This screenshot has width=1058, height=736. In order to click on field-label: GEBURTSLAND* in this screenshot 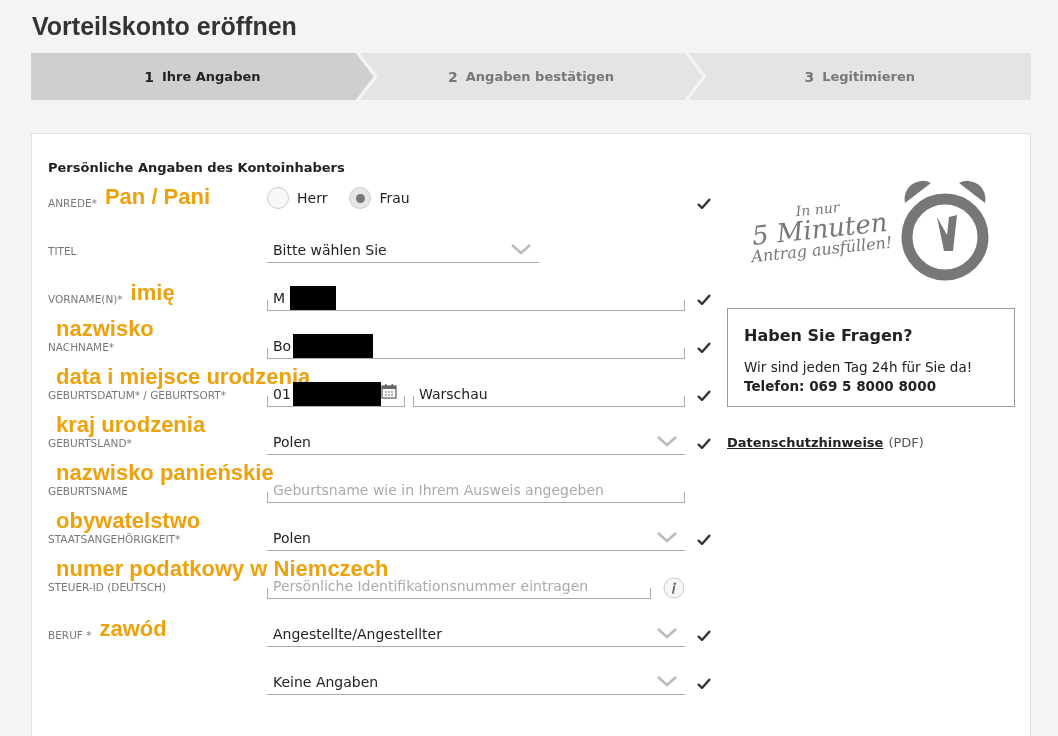, I will do `click(90, 443)`.